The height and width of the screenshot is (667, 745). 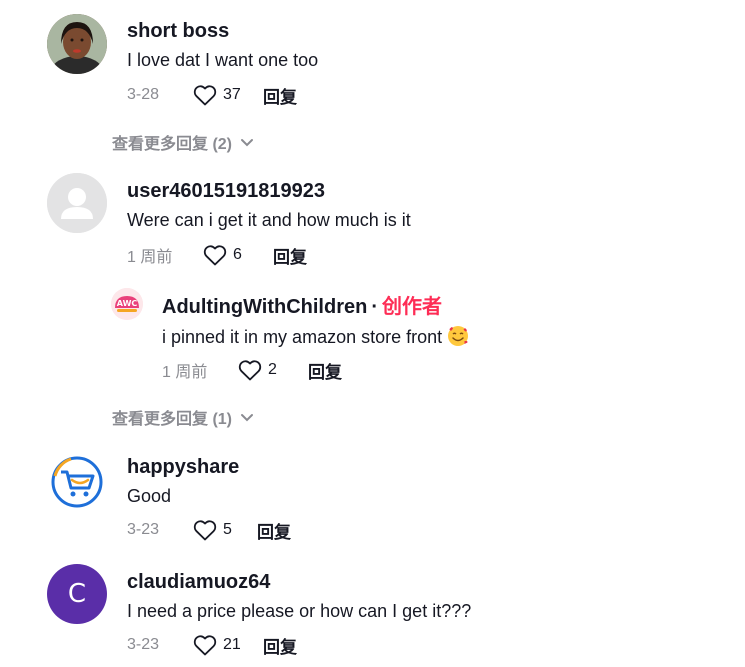 What do you see at coordinates (198, 582) in the screenshot?
I see `username: claudiamuoz64` at bounding box center [198, 582].